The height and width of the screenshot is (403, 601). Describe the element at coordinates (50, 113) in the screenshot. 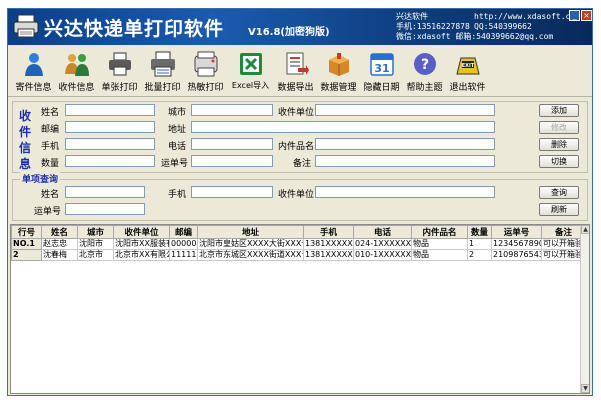

I see `name-label: 姓名` at that location.